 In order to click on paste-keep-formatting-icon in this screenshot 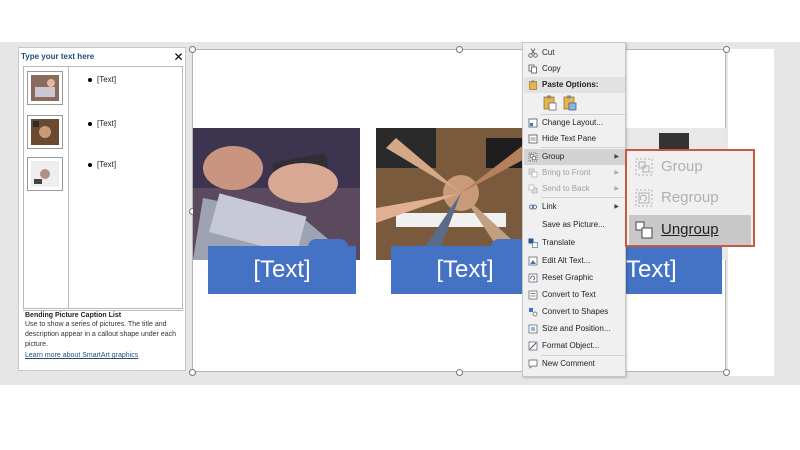, I will do `click(550, 103)`.